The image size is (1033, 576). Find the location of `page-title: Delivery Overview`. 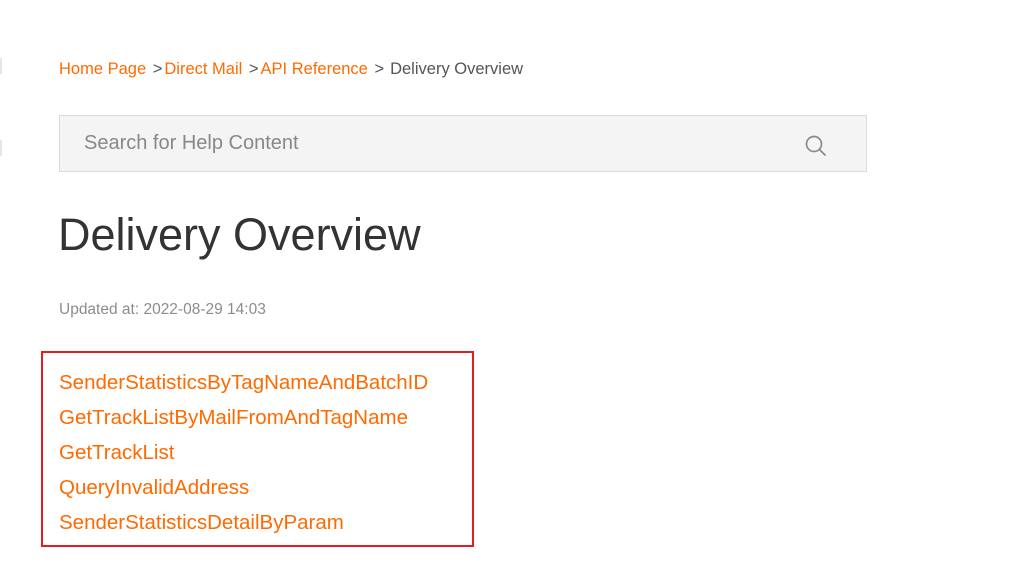

page-title: Delivery Overview is located at coordinates (239, 234).